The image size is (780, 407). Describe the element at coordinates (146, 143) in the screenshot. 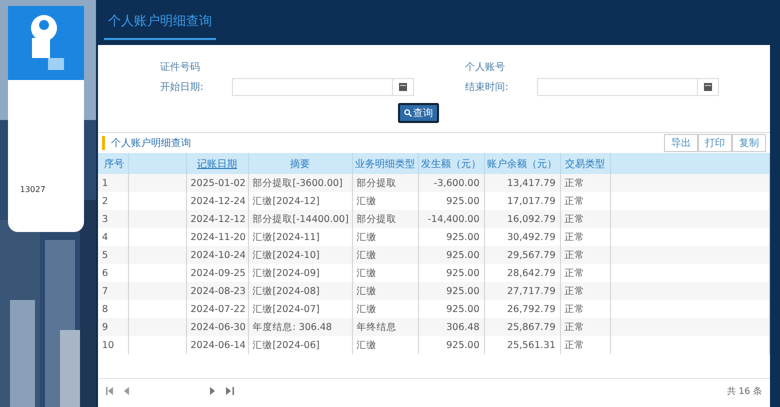

I see `panel-title: 个人账户明细查询` at that location.